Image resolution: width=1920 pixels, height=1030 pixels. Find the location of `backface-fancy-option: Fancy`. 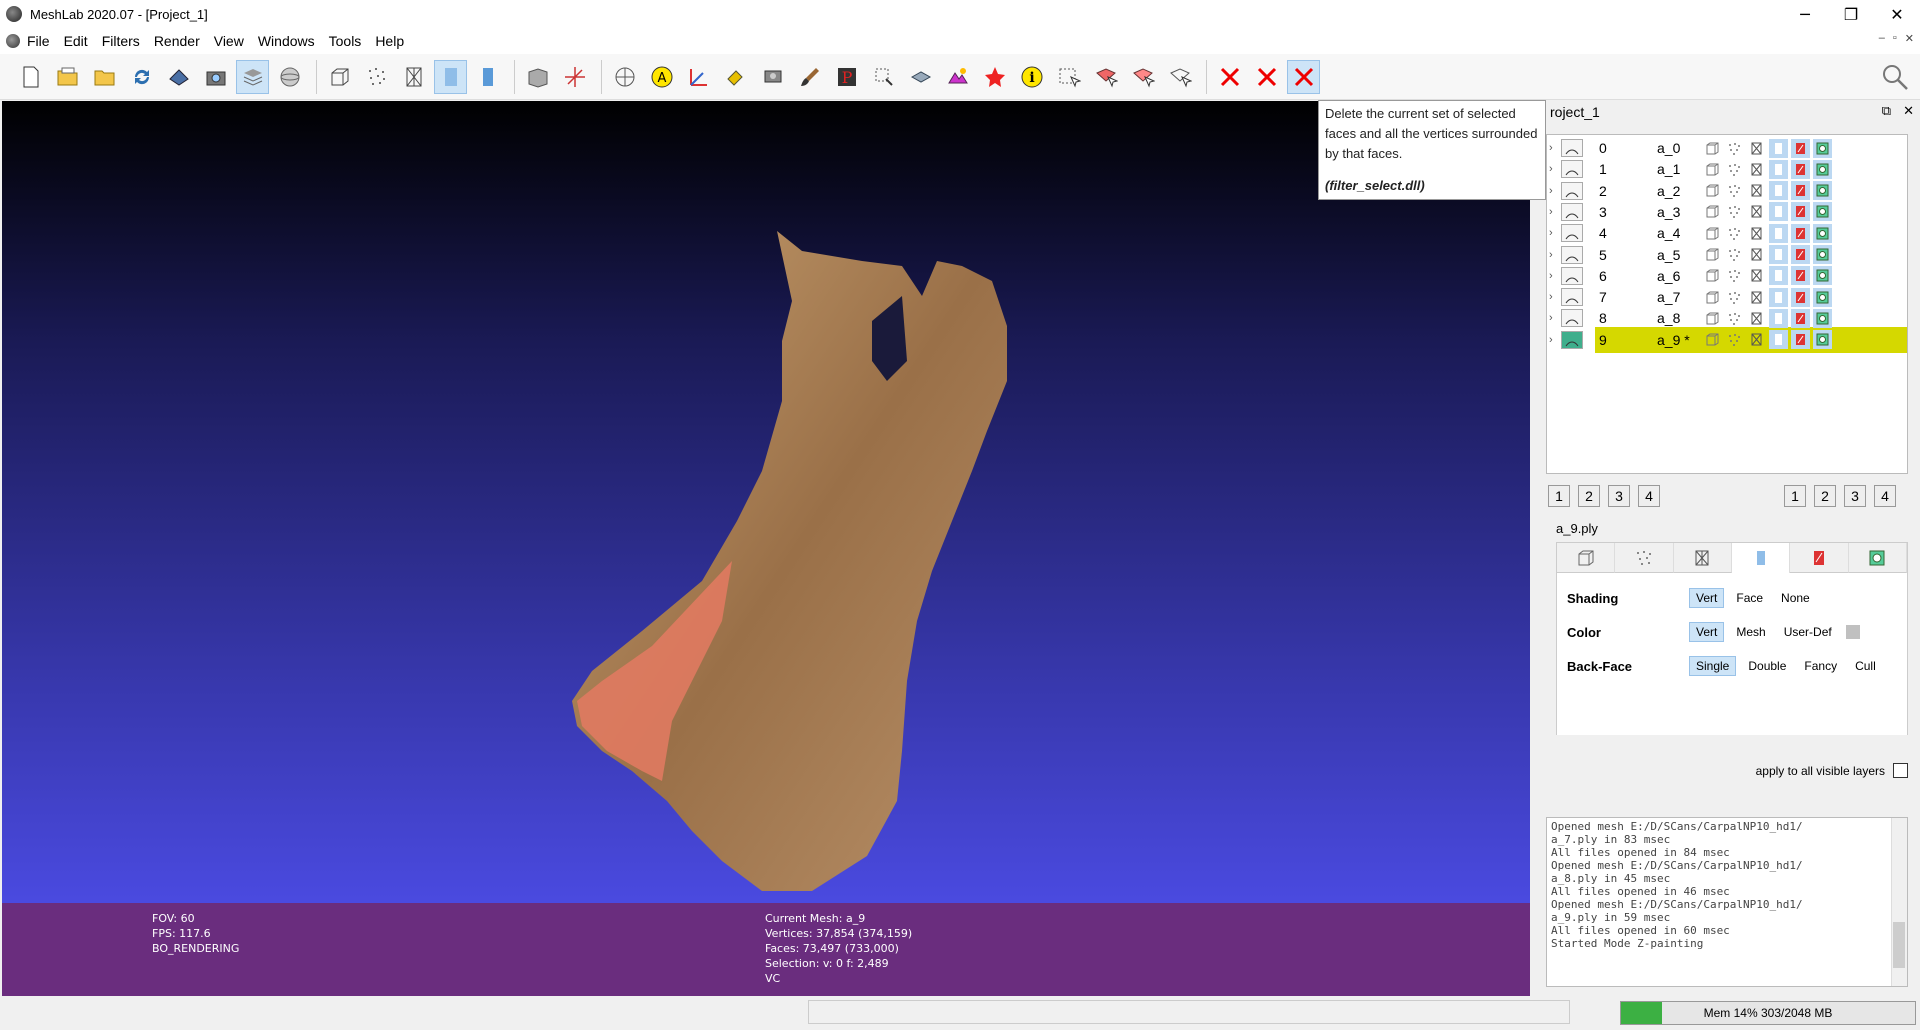

backface-fancy-option: Fancy is located at coordinates (1820, 666).